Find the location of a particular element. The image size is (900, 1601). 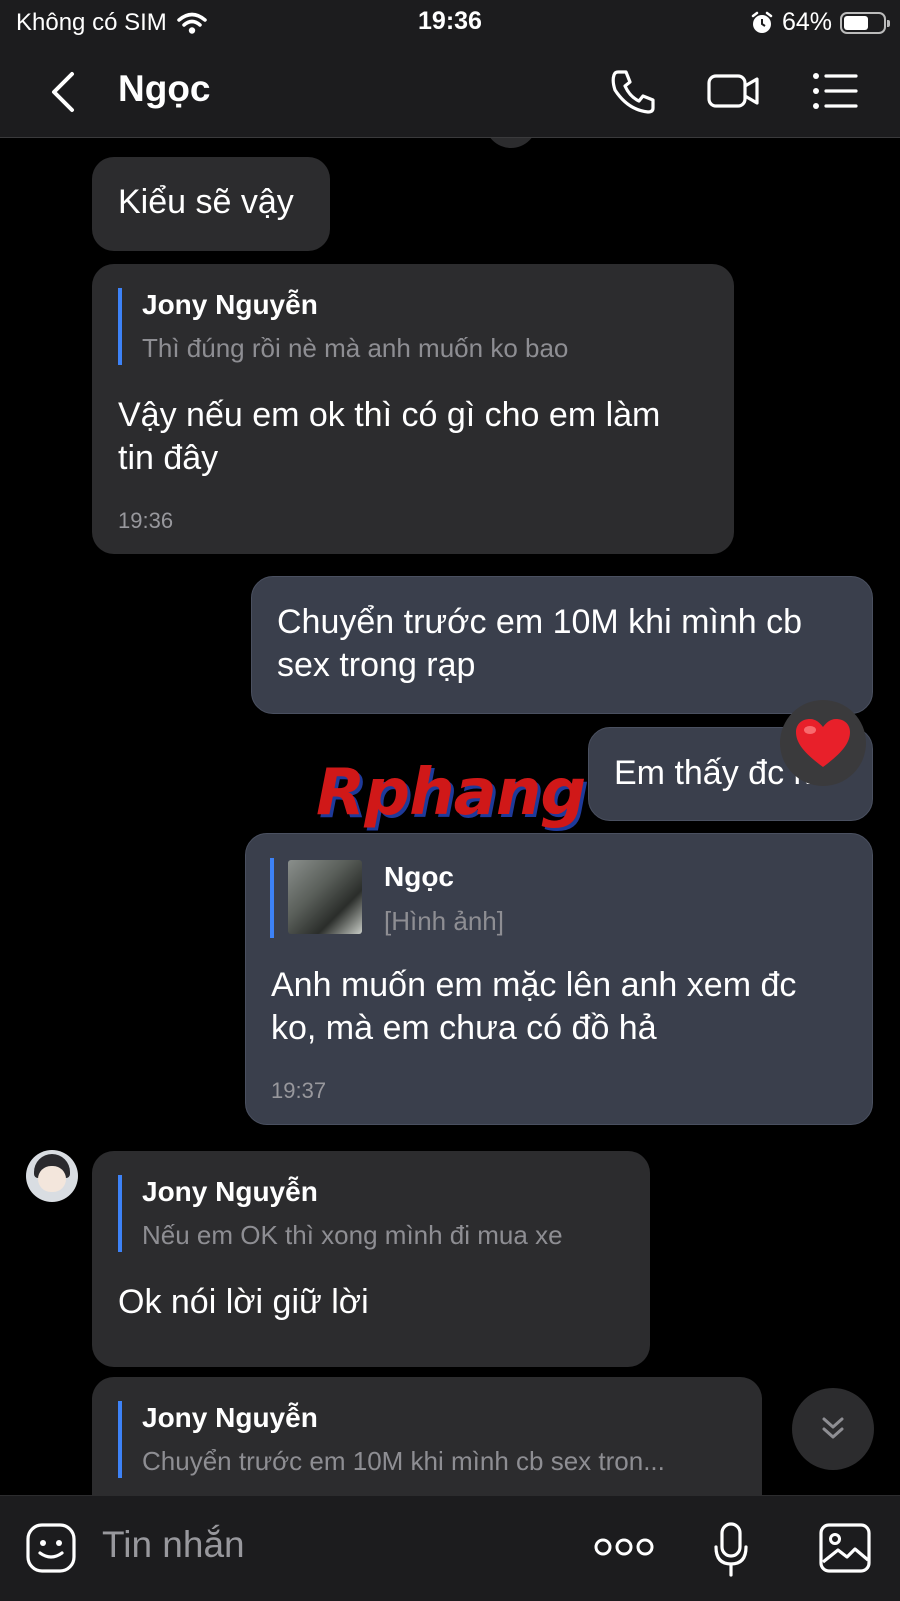

scroll-down-icon is located at coordinates (833, 1428).